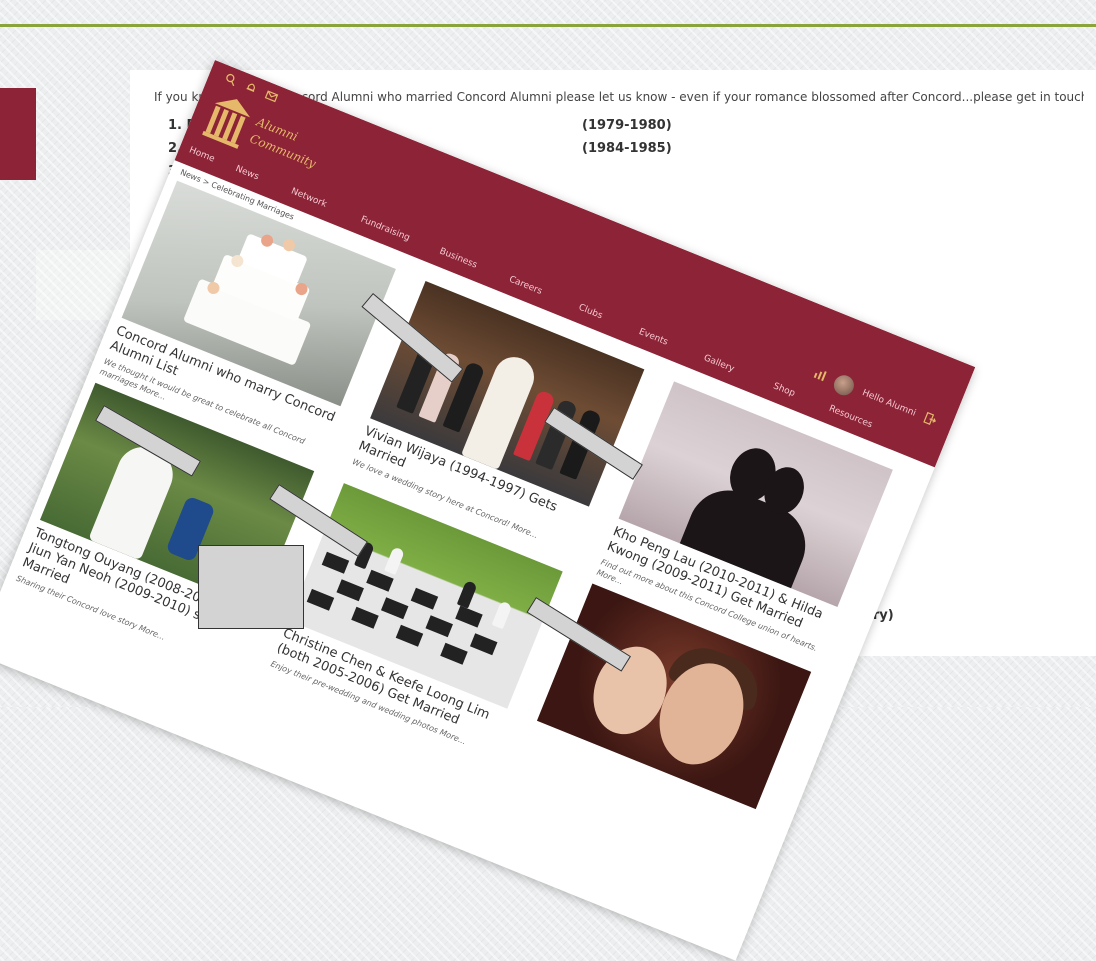 The image size is (1096, 961). What do you see at coordinates (627, 125) in the screenshot?
I see `list-item-text: (1979-1980)` at bounding box center [627, 125].